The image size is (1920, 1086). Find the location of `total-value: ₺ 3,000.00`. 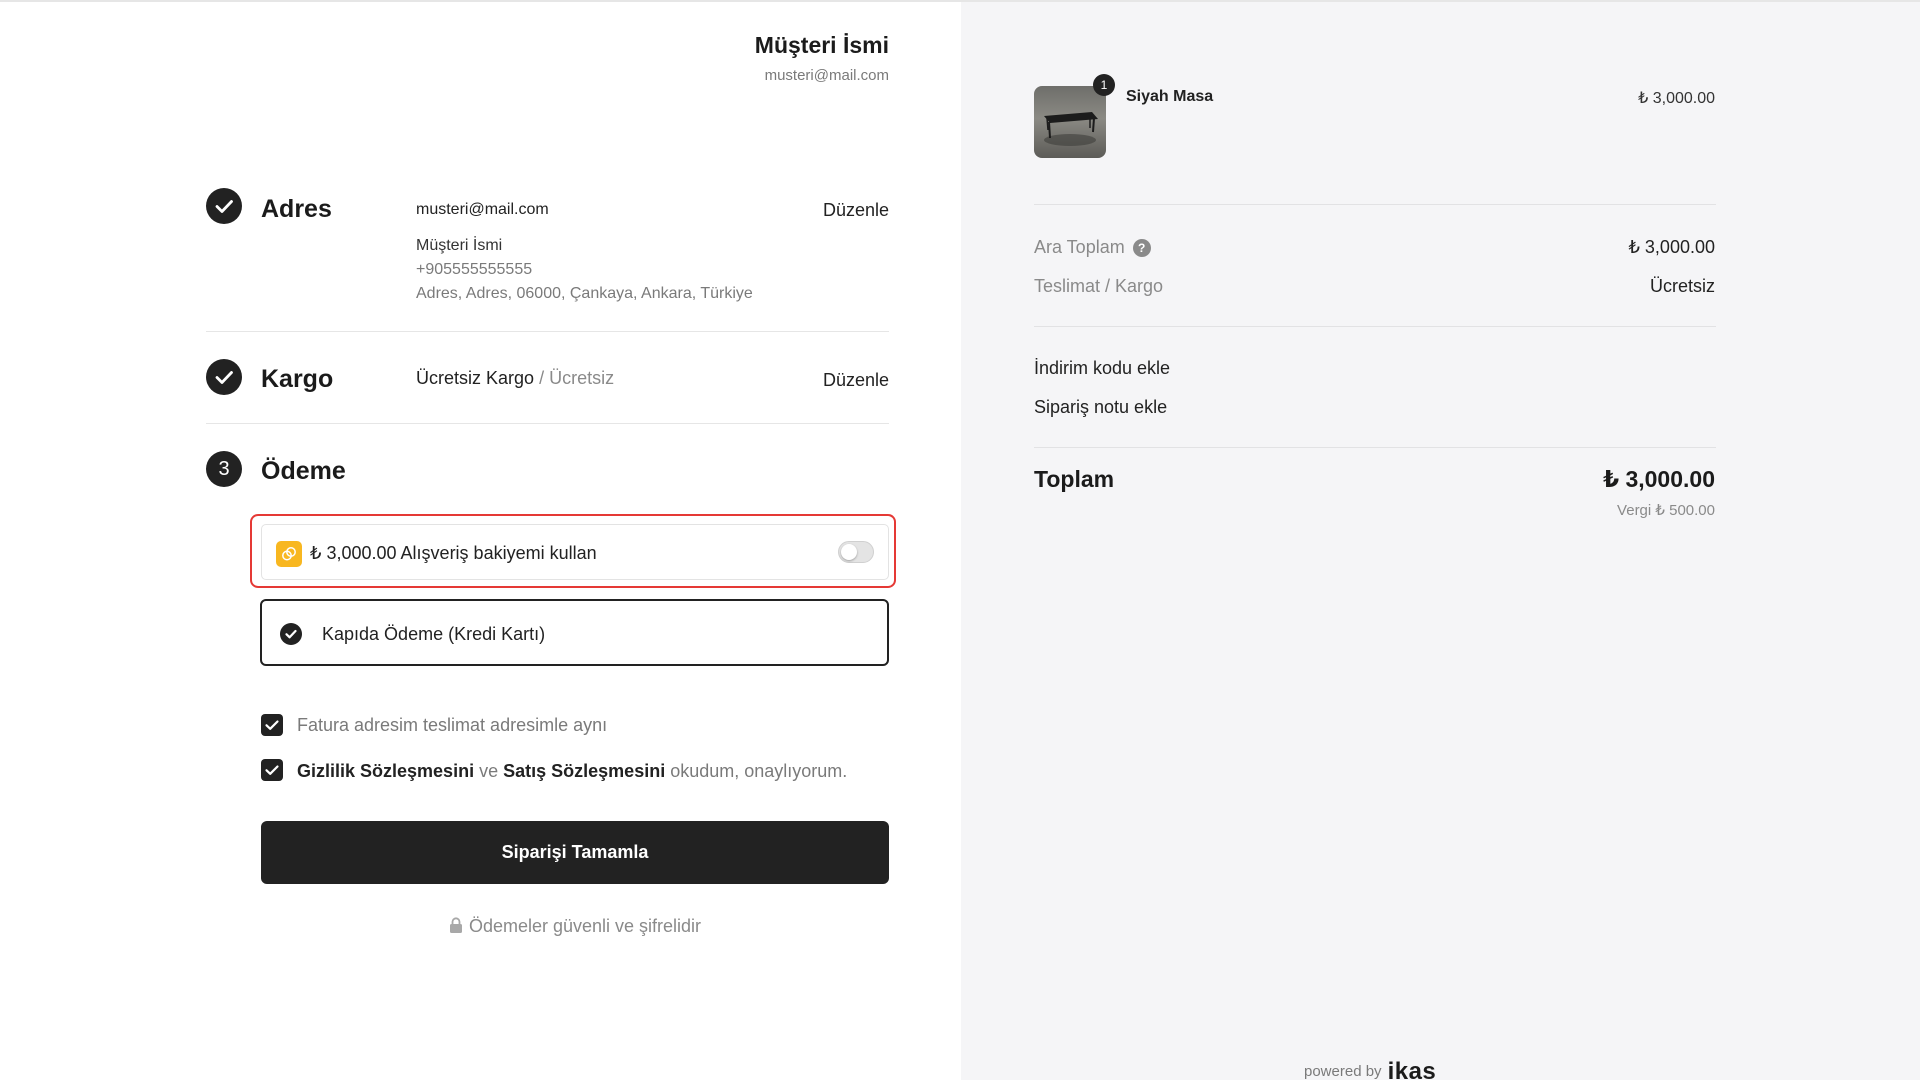

total-value: ₺ 3,000.00 is located at coordinates (1659, 479).